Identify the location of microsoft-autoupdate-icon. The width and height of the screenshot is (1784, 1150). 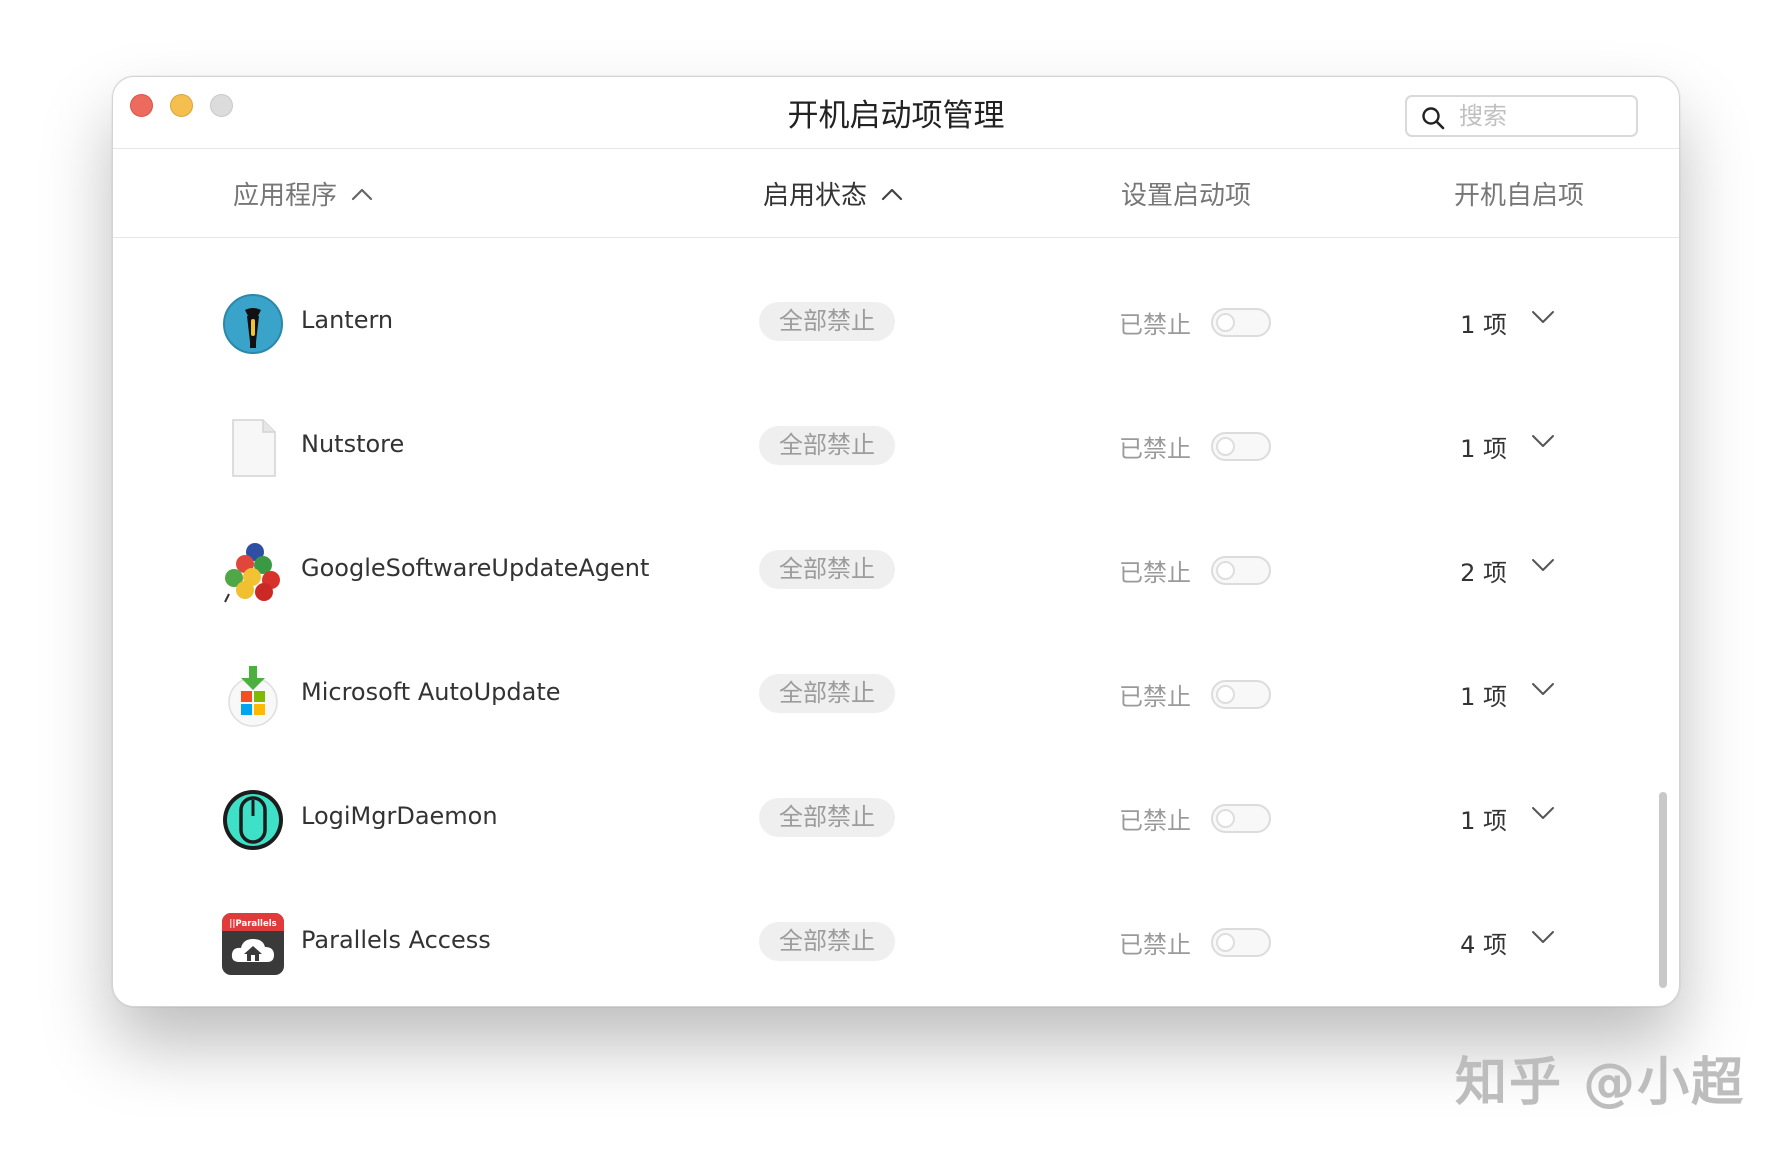
(253, 696).